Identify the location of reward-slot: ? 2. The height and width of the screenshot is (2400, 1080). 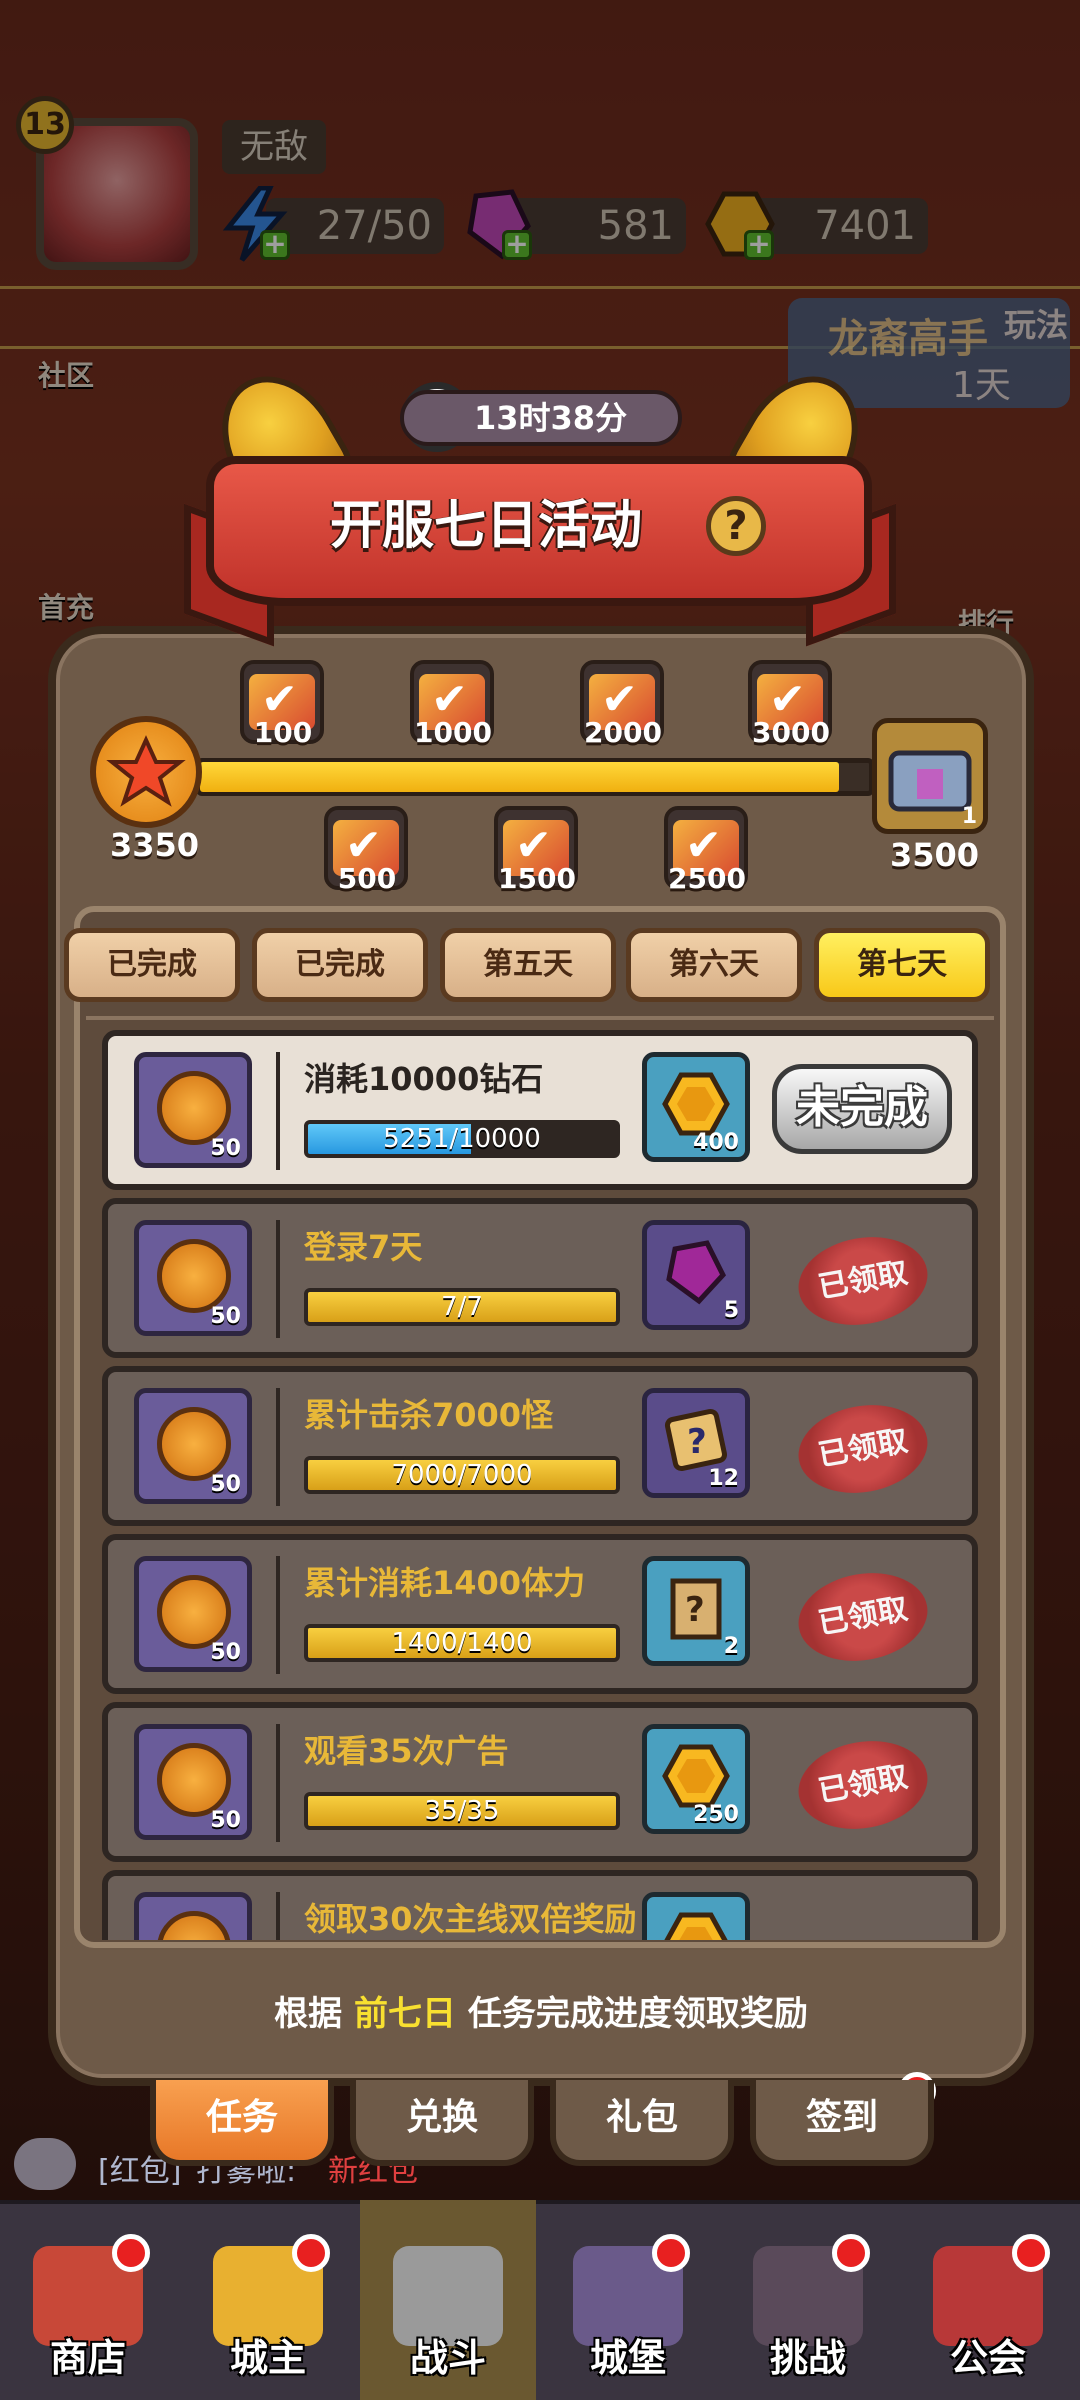
(696, 1611).